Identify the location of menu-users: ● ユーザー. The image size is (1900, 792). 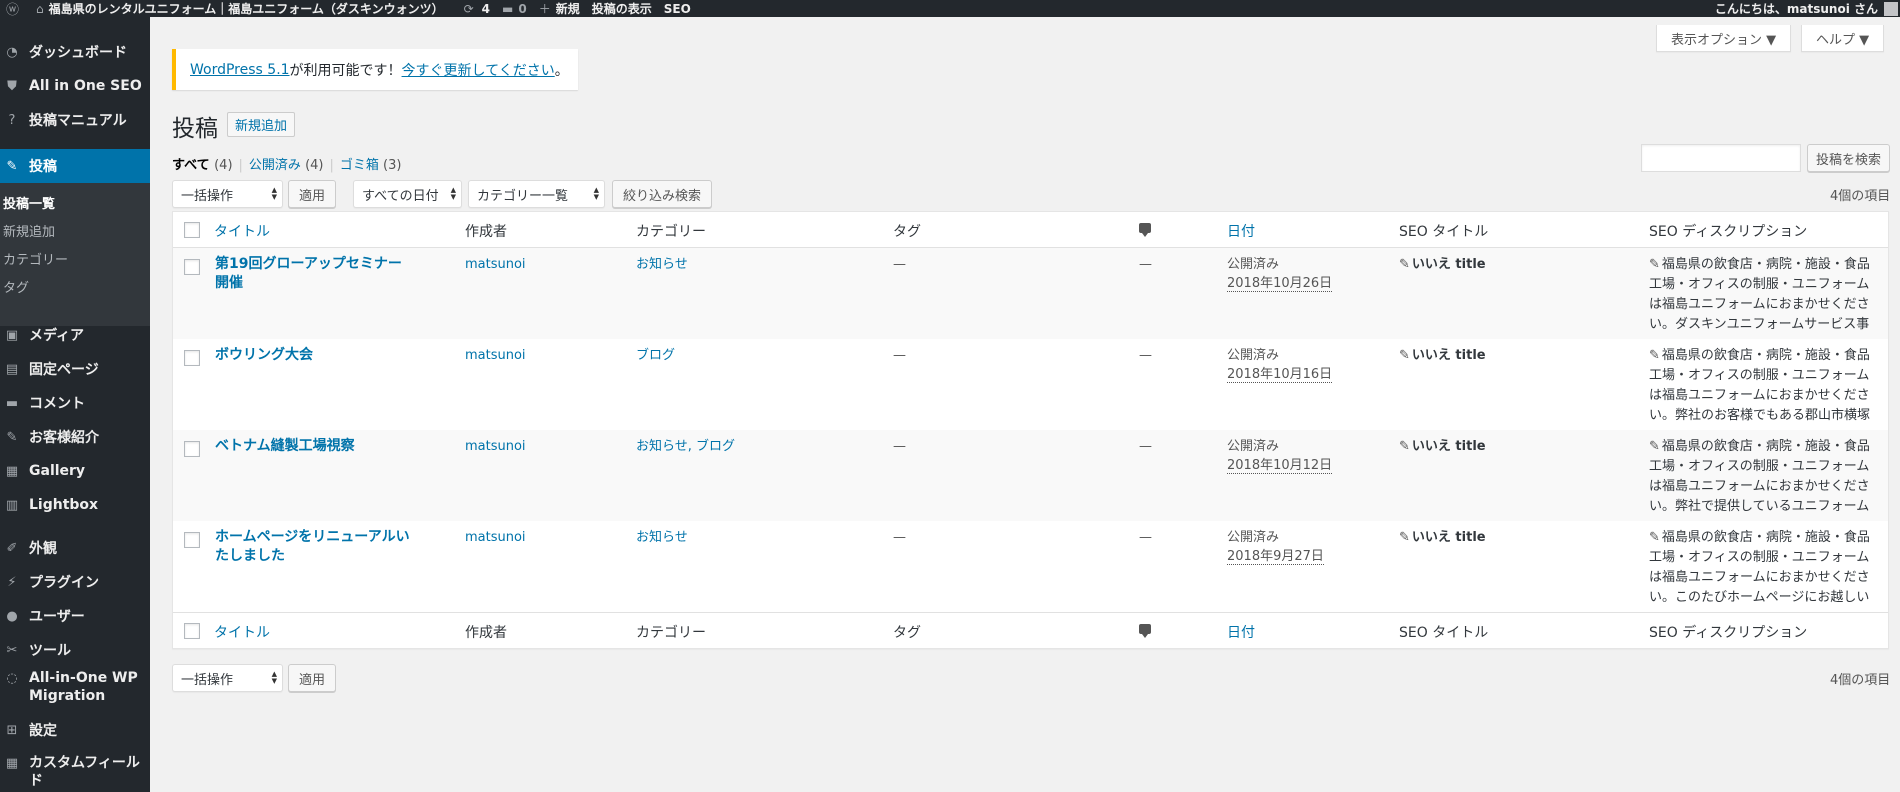
(75, 616).